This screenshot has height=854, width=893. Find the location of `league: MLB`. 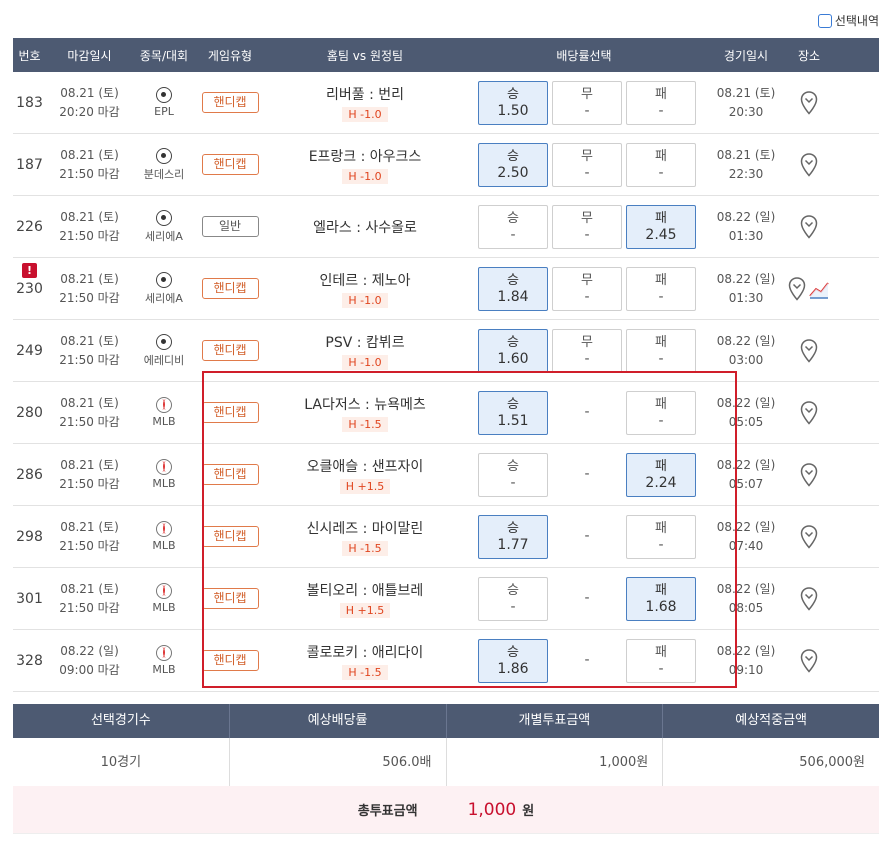

league: MLB is located at coordinates (164, 536).